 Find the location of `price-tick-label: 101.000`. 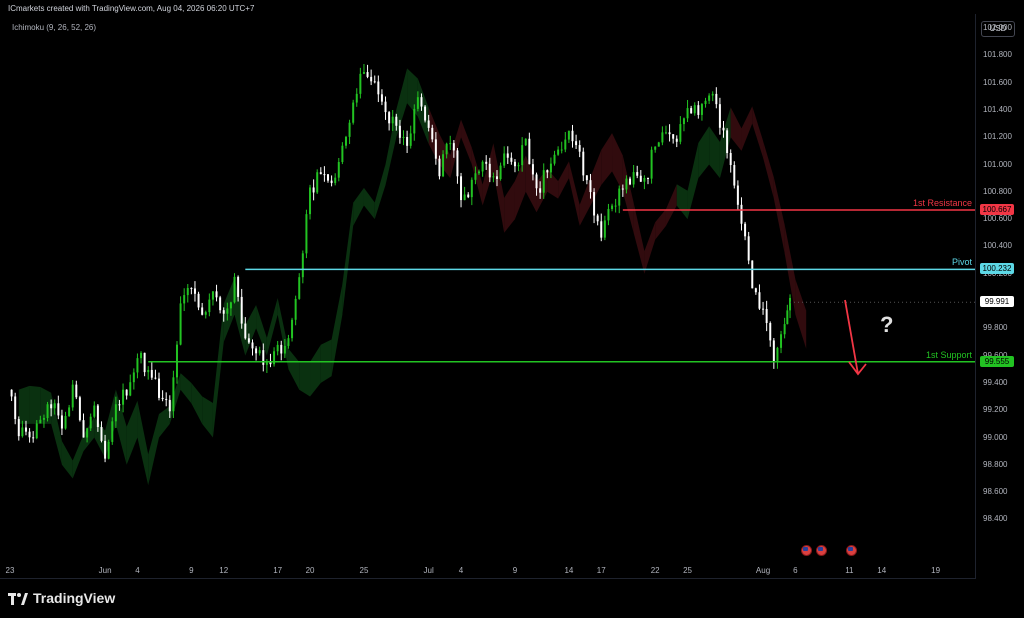

price-tick-label: 101.000 is located at coordinates (997, 164).